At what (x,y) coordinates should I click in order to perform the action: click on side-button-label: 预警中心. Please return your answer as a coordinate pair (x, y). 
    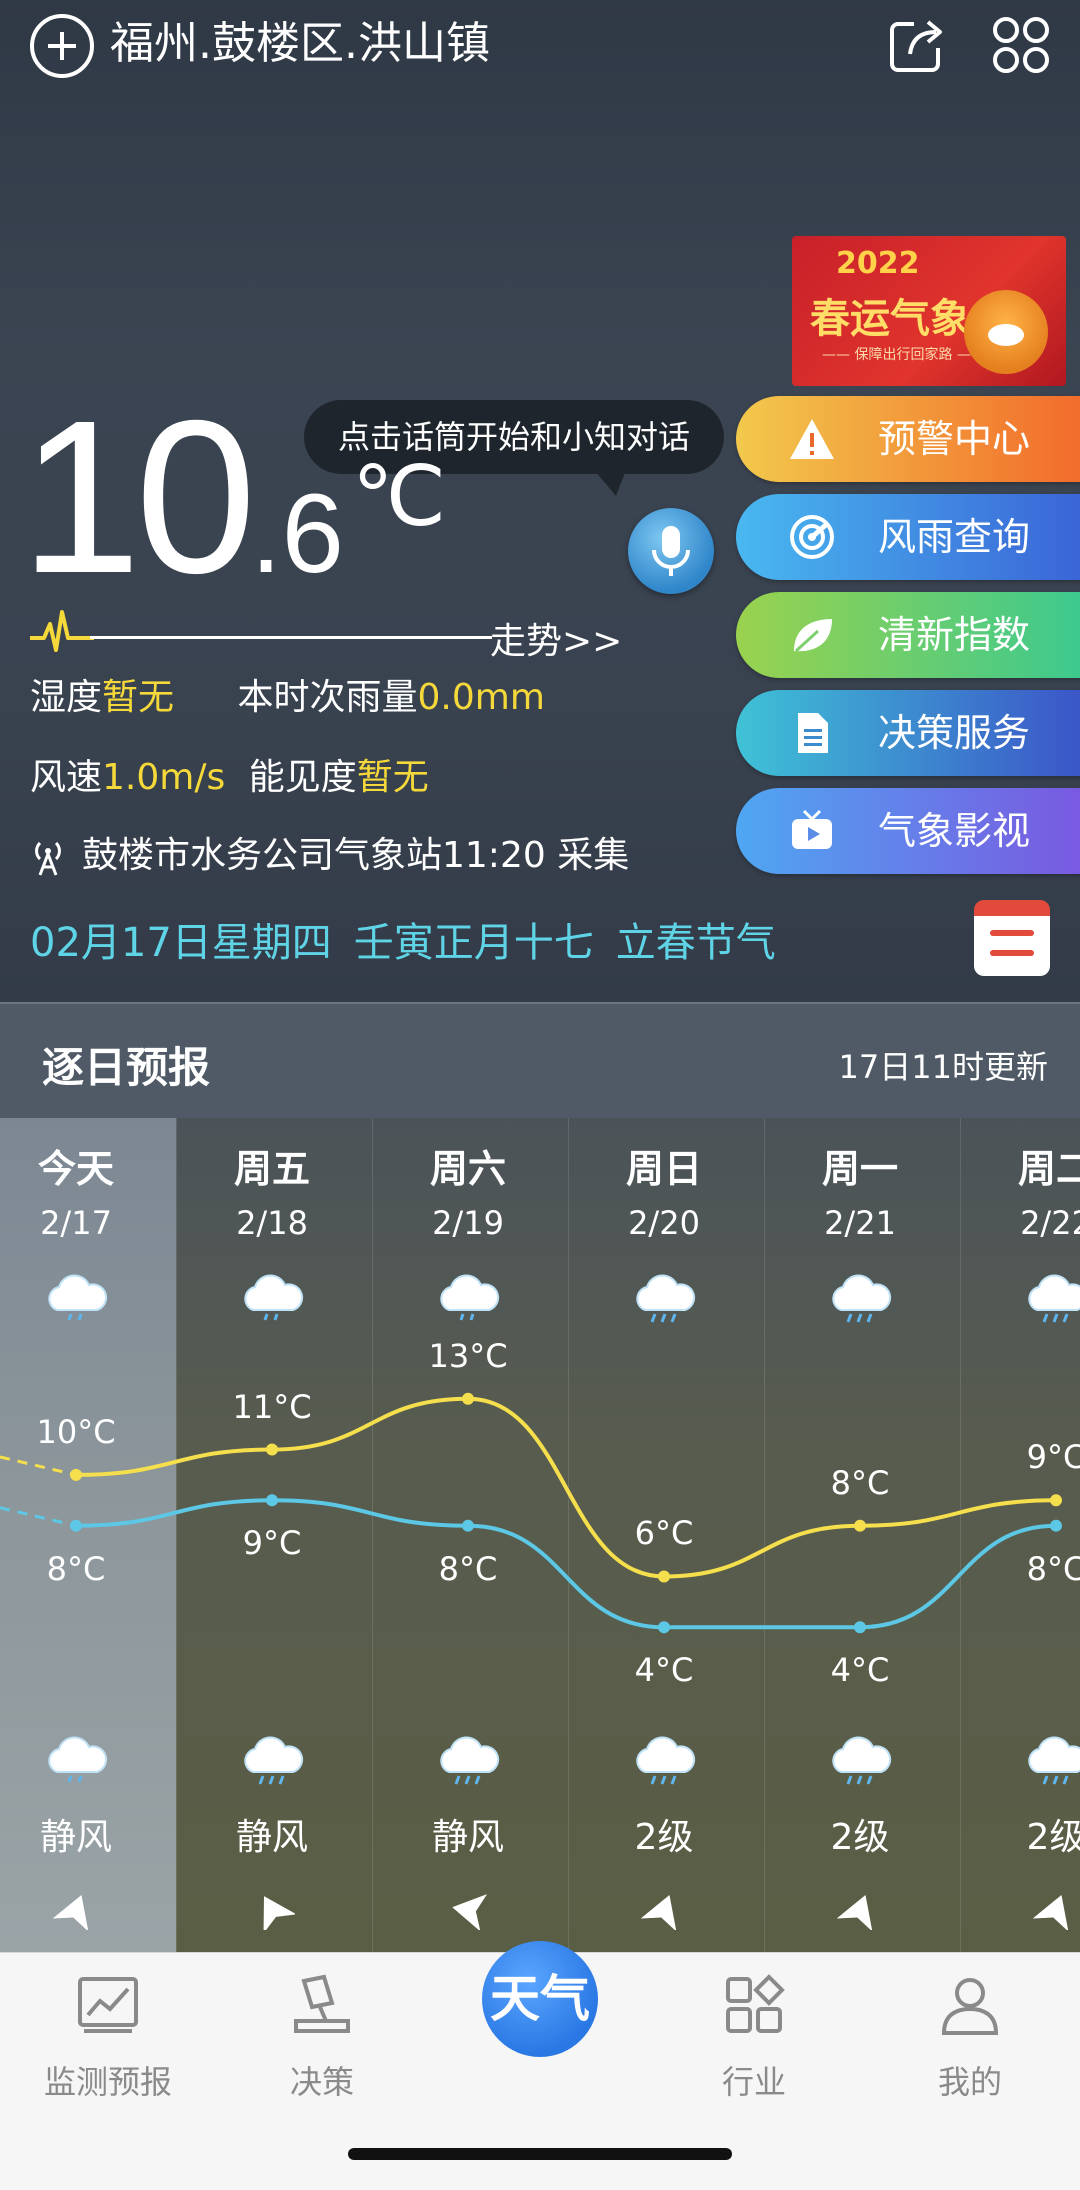
    Looking at the image, I should click on (954, 439).